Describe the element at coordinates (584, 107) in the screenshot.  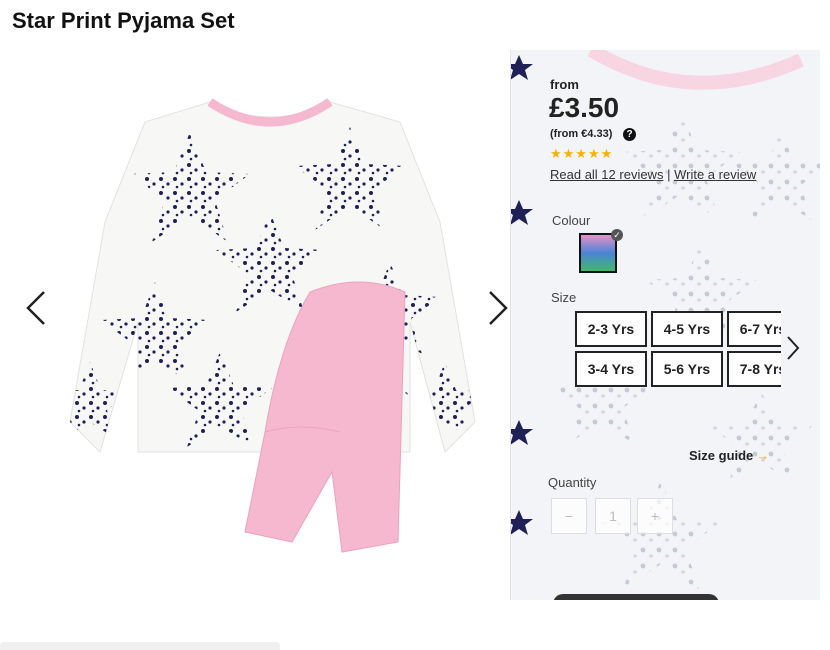
I see `price: £3.50` at that location.